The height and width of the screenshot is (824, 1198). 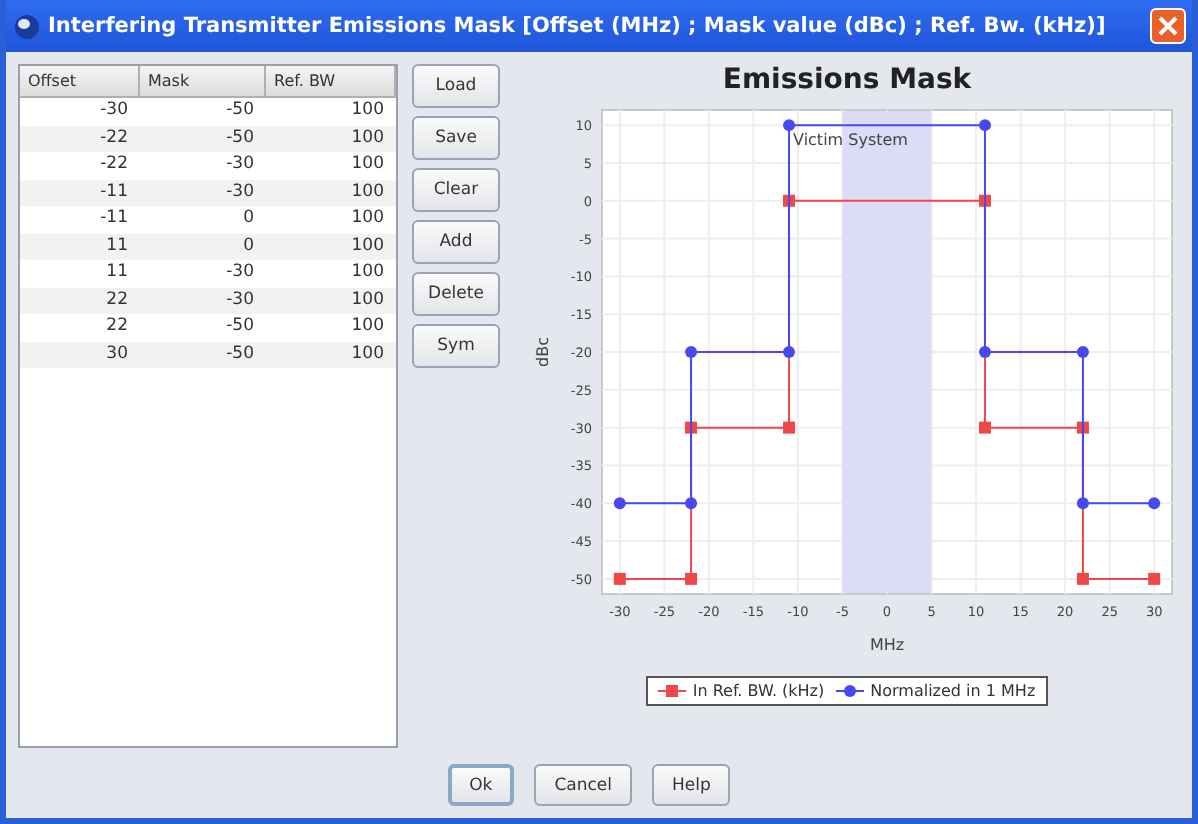 What do you see at coordinates (847, 82) in the screenshot?
I see `chart-title: Emissions Mask` at bounding box center [847, 82].